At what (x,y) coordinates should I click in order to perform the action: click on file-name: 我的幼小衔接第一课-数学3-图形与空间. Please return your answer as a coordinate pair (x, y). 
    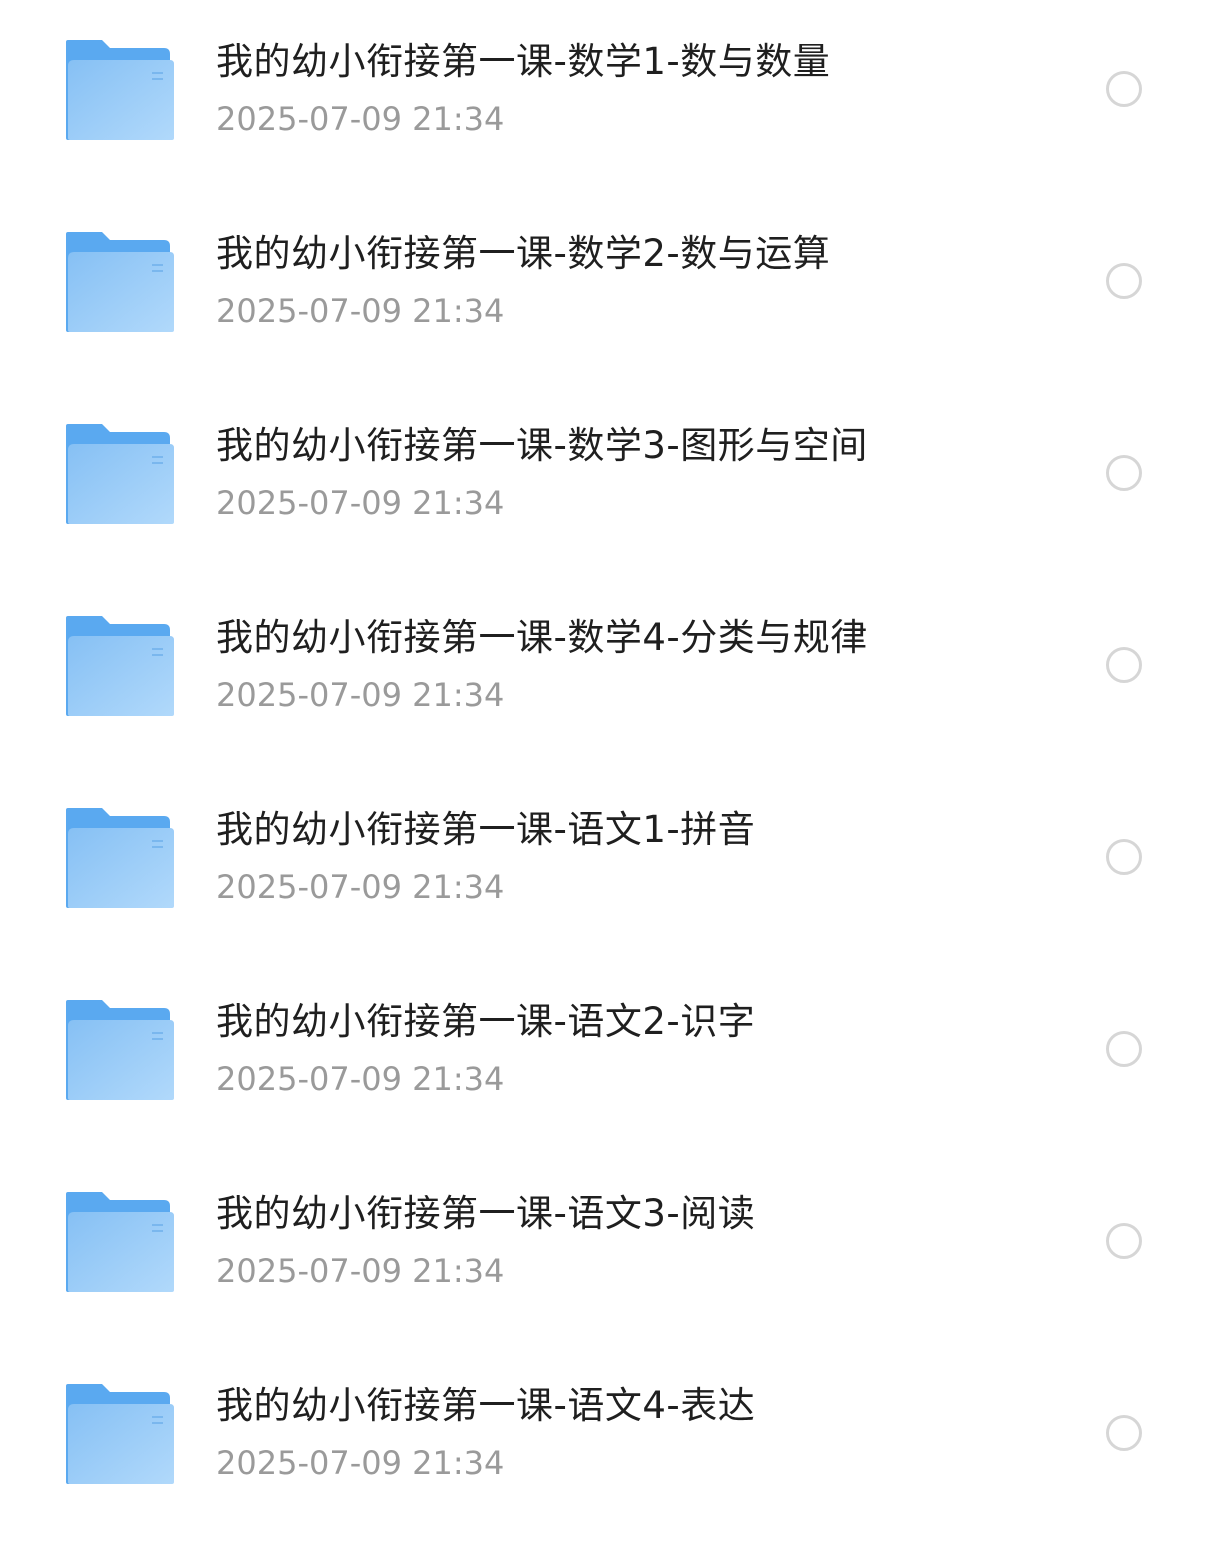
    Looking at the image, I should click on (542, 445).